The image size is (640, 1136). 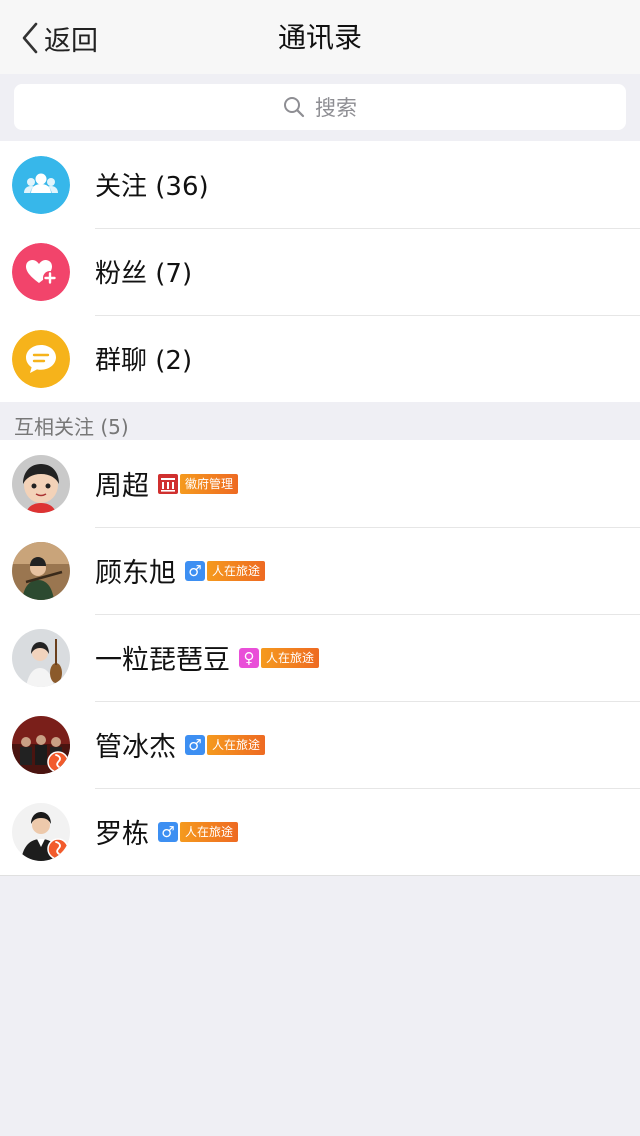 What do you see at coordinates (162, 660) in the screenshot?
I see `contact-name: 一粒琵琶豆` at bounding box center [162, 660].